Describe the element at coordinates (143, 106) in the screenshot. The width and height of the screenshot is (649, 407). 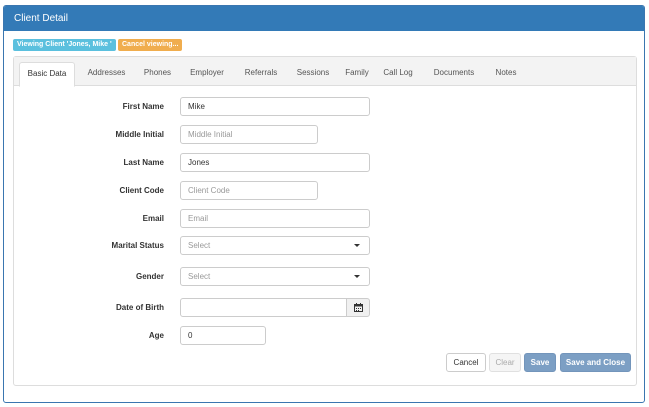
I see `first-name-label: First Name` at that location.